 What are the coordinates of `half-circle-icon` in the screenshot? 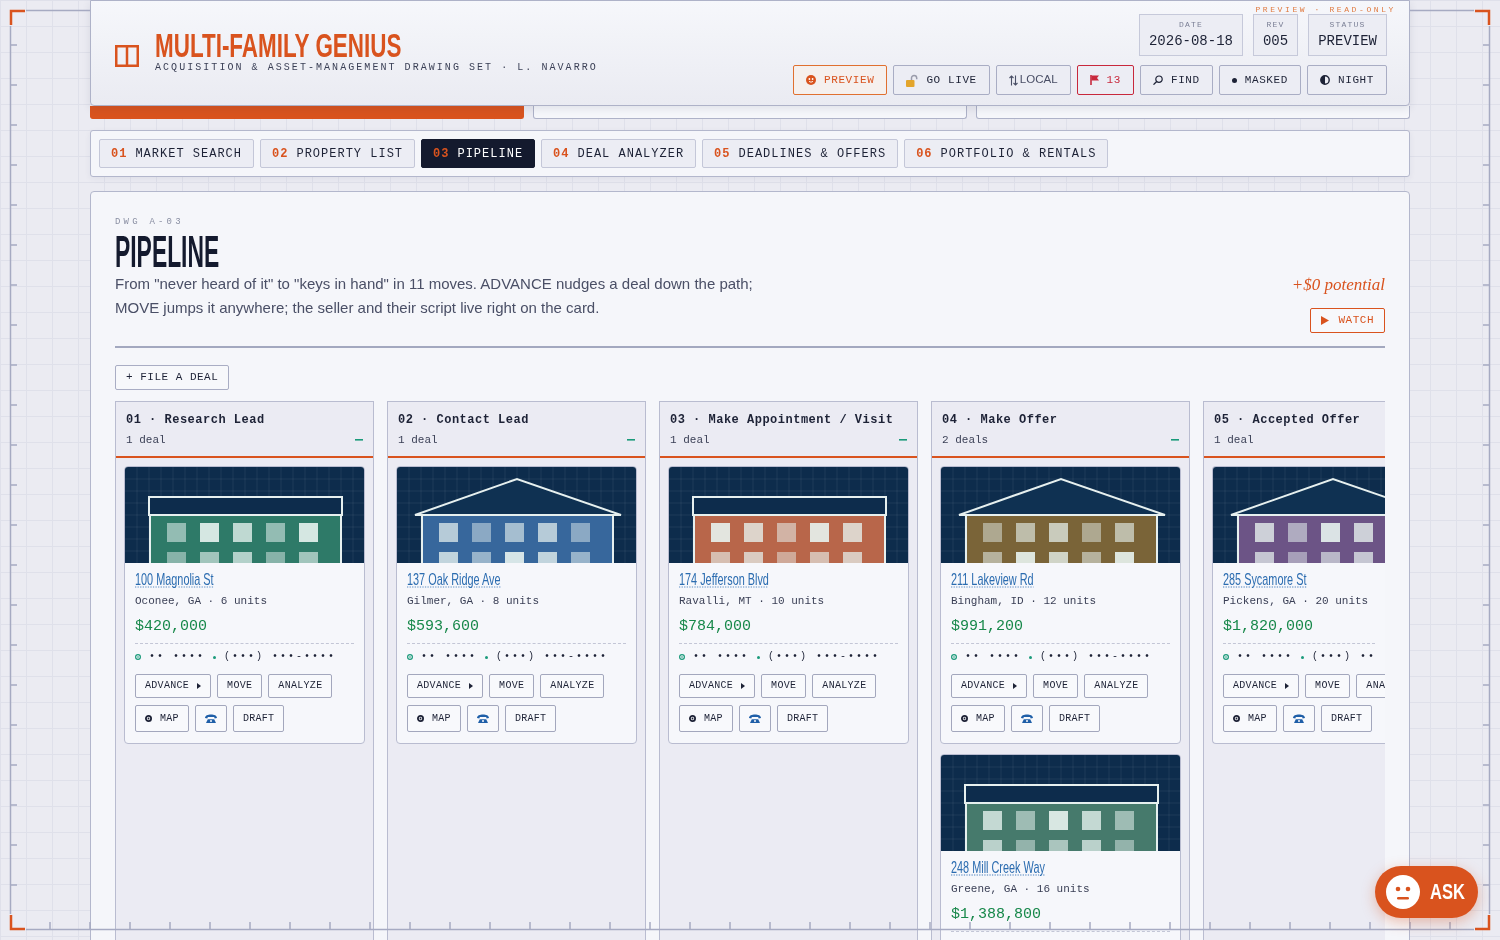 It's located at (1325, 80).